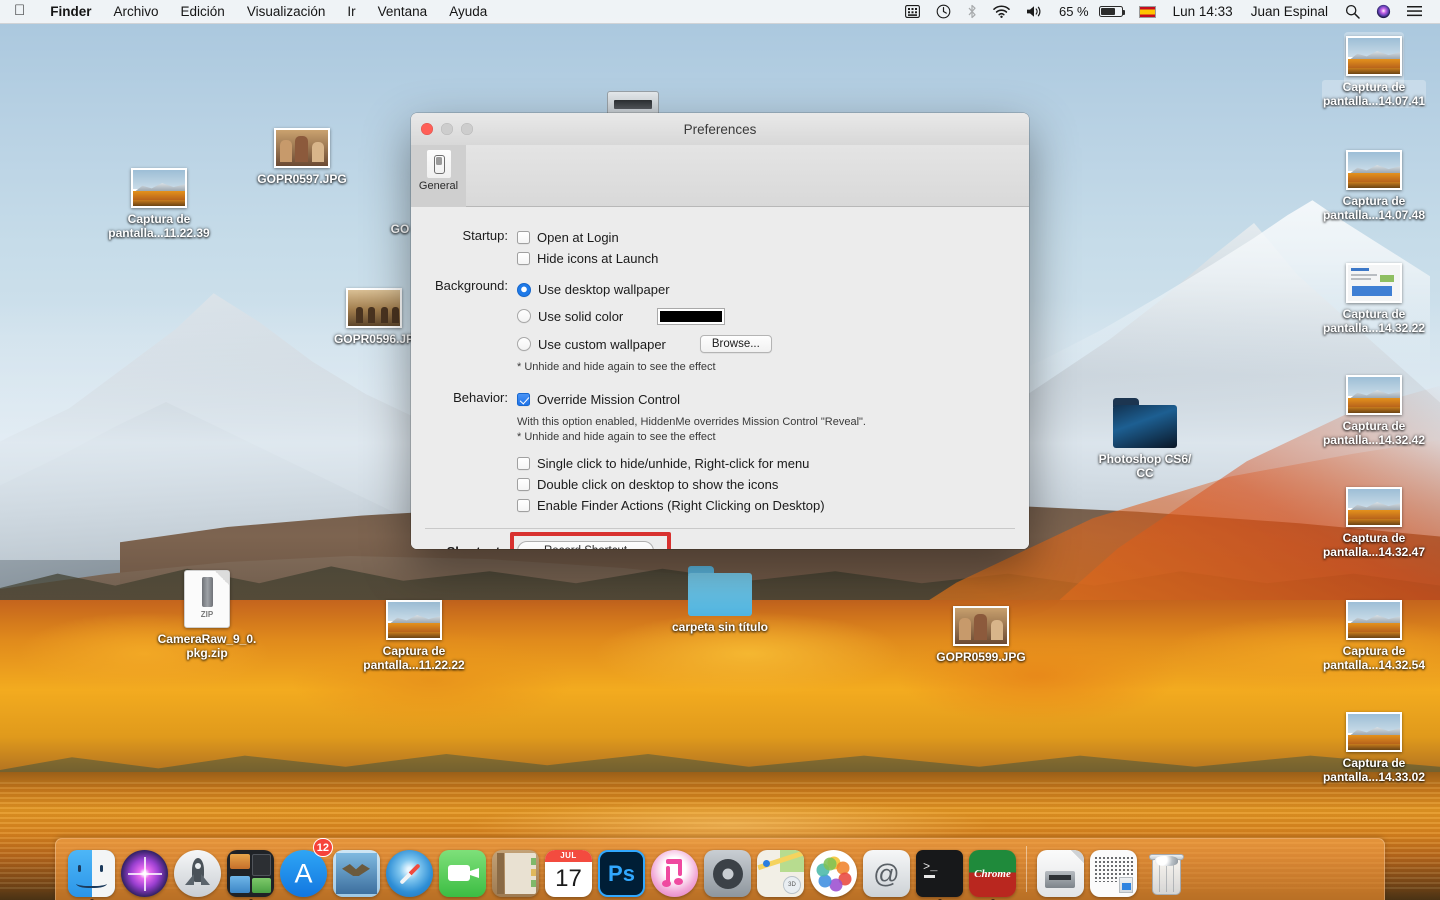 This screenshot has width=1440, height=900. I want to click on keyboard-viewer-icon, so click(912, 11).